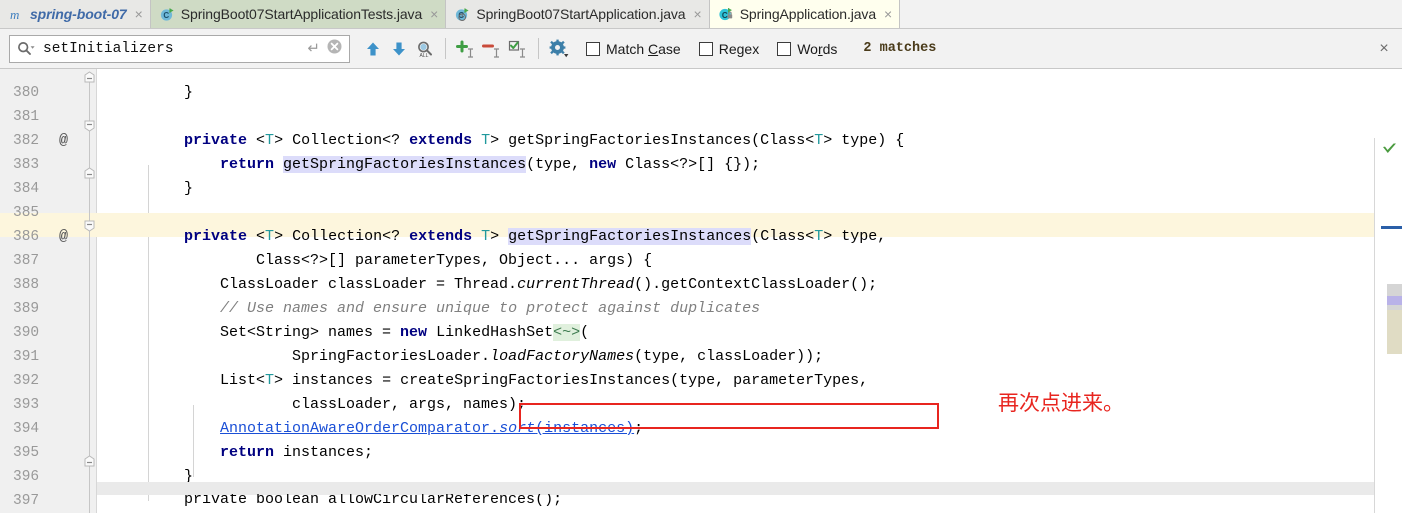  Describe the element at coordinates (739, 48) in the screenshot. I see `checkbox-label: Regex` at that location.